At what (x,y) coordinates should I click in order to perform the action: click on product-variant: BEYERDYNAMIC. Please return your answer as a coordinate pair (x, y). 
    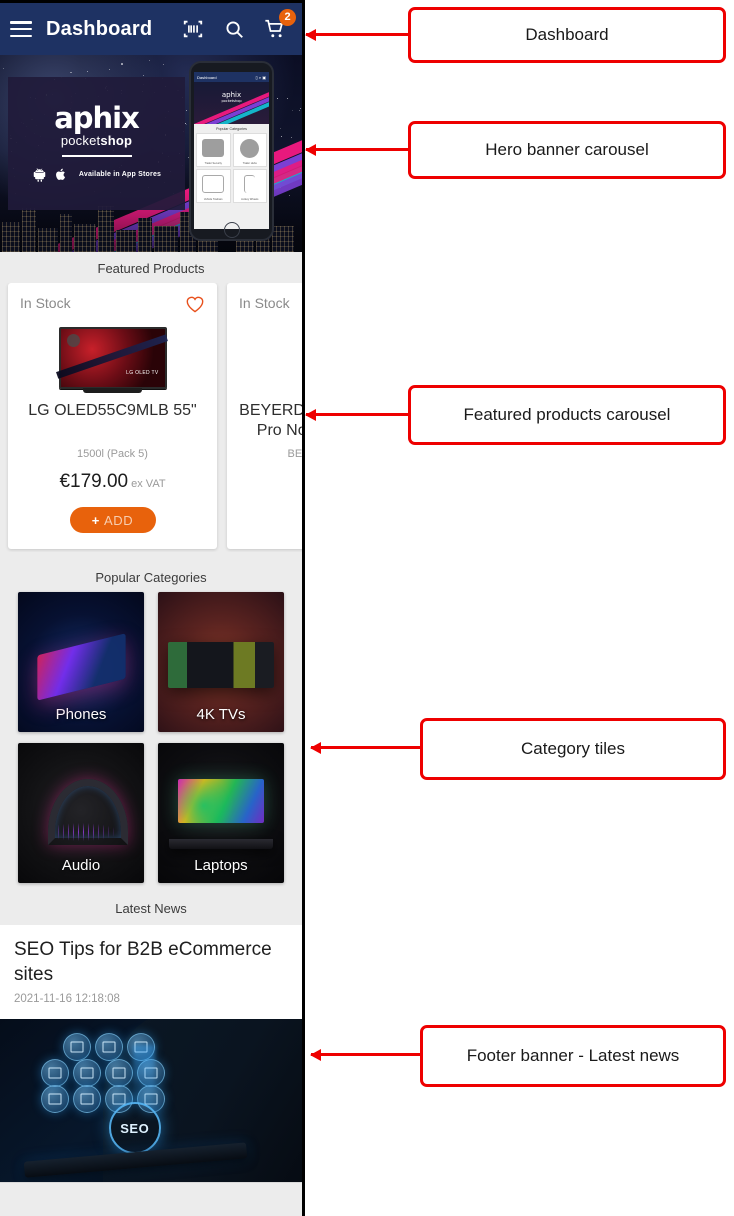
    Looking at the image, I should click on (294, 454).